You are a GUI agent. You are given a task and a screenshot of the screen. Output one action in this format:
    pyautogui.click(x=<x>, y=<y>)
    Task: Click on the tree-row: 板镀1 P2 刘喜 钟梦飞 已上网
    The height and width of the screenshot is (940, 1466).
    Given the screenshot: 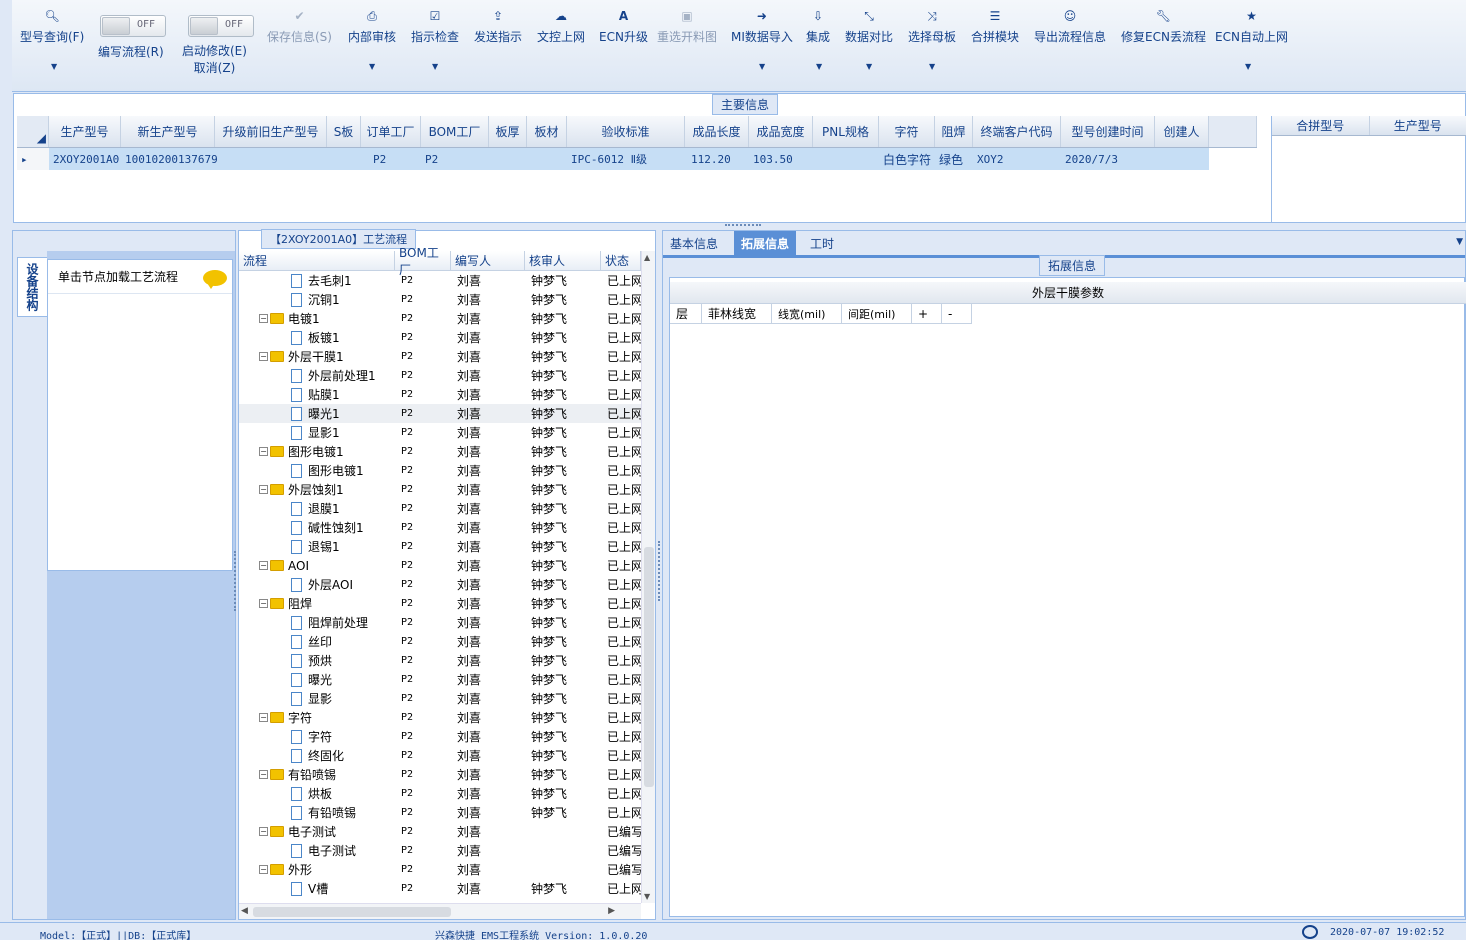 What is the action you would take?
    pyautogui.click(x=440, y=337)
    